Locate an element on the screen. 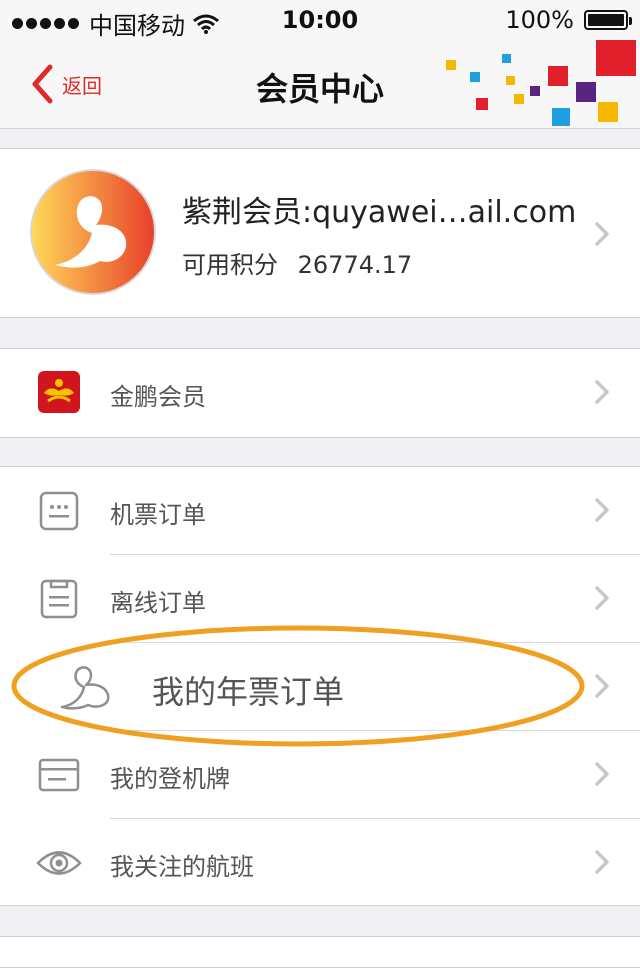 The height and width of the screenshot is (968, 640). annual-ticket-icon is located at coordinates (85, 688).